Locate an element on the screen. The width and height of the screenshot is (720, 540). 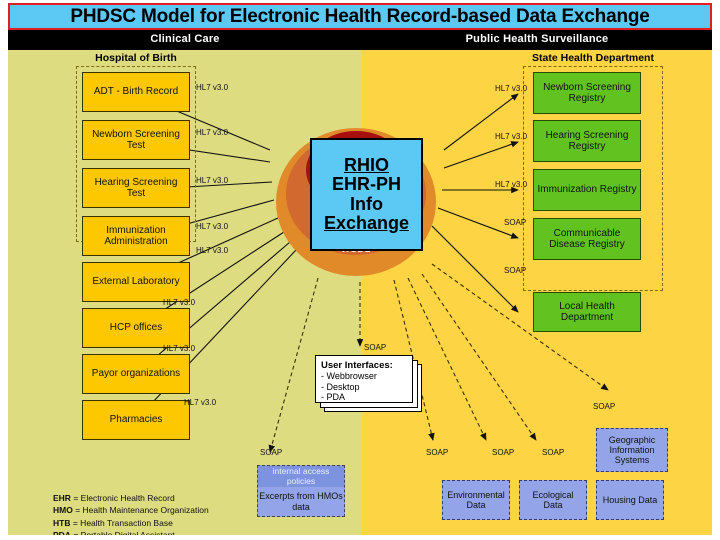
edge-label-soap-env: SOAP is located at coordinates (437, 452).